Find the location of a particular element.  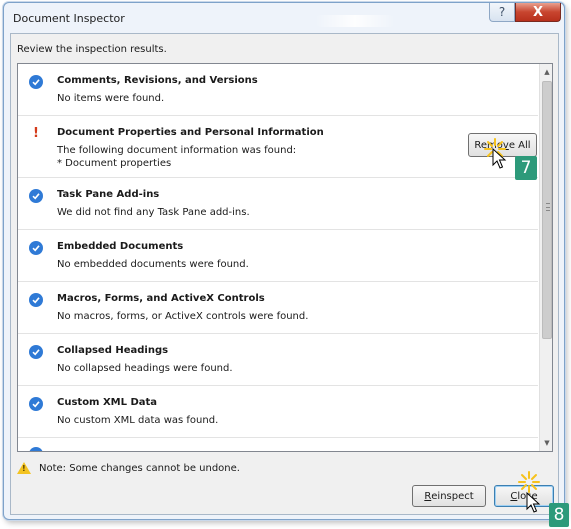

scroll-thumb is located at coordinates (547, 210).